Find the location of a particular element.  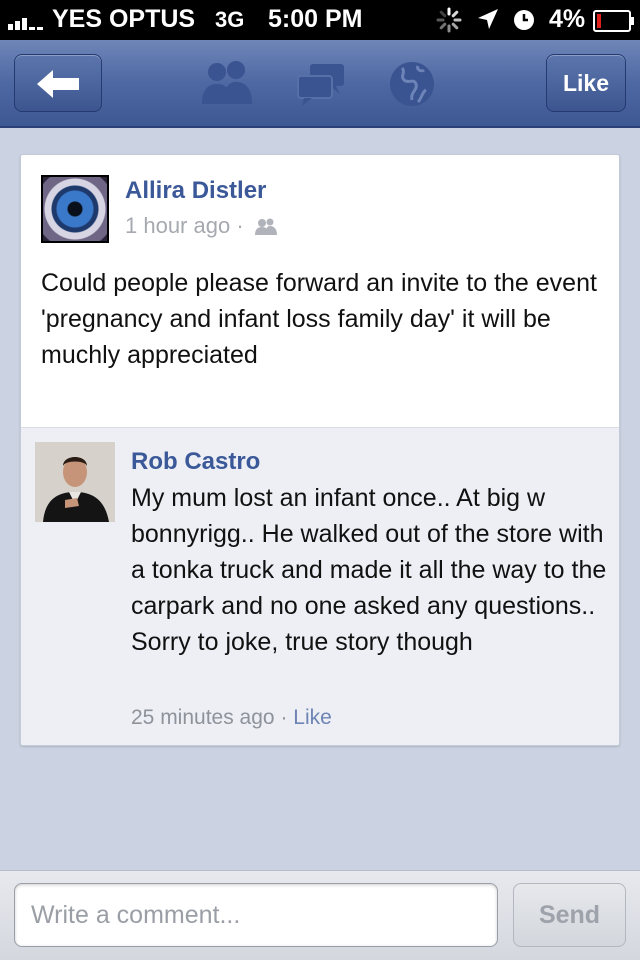

notifications-globe-icon is located at coordinates (412, 84).